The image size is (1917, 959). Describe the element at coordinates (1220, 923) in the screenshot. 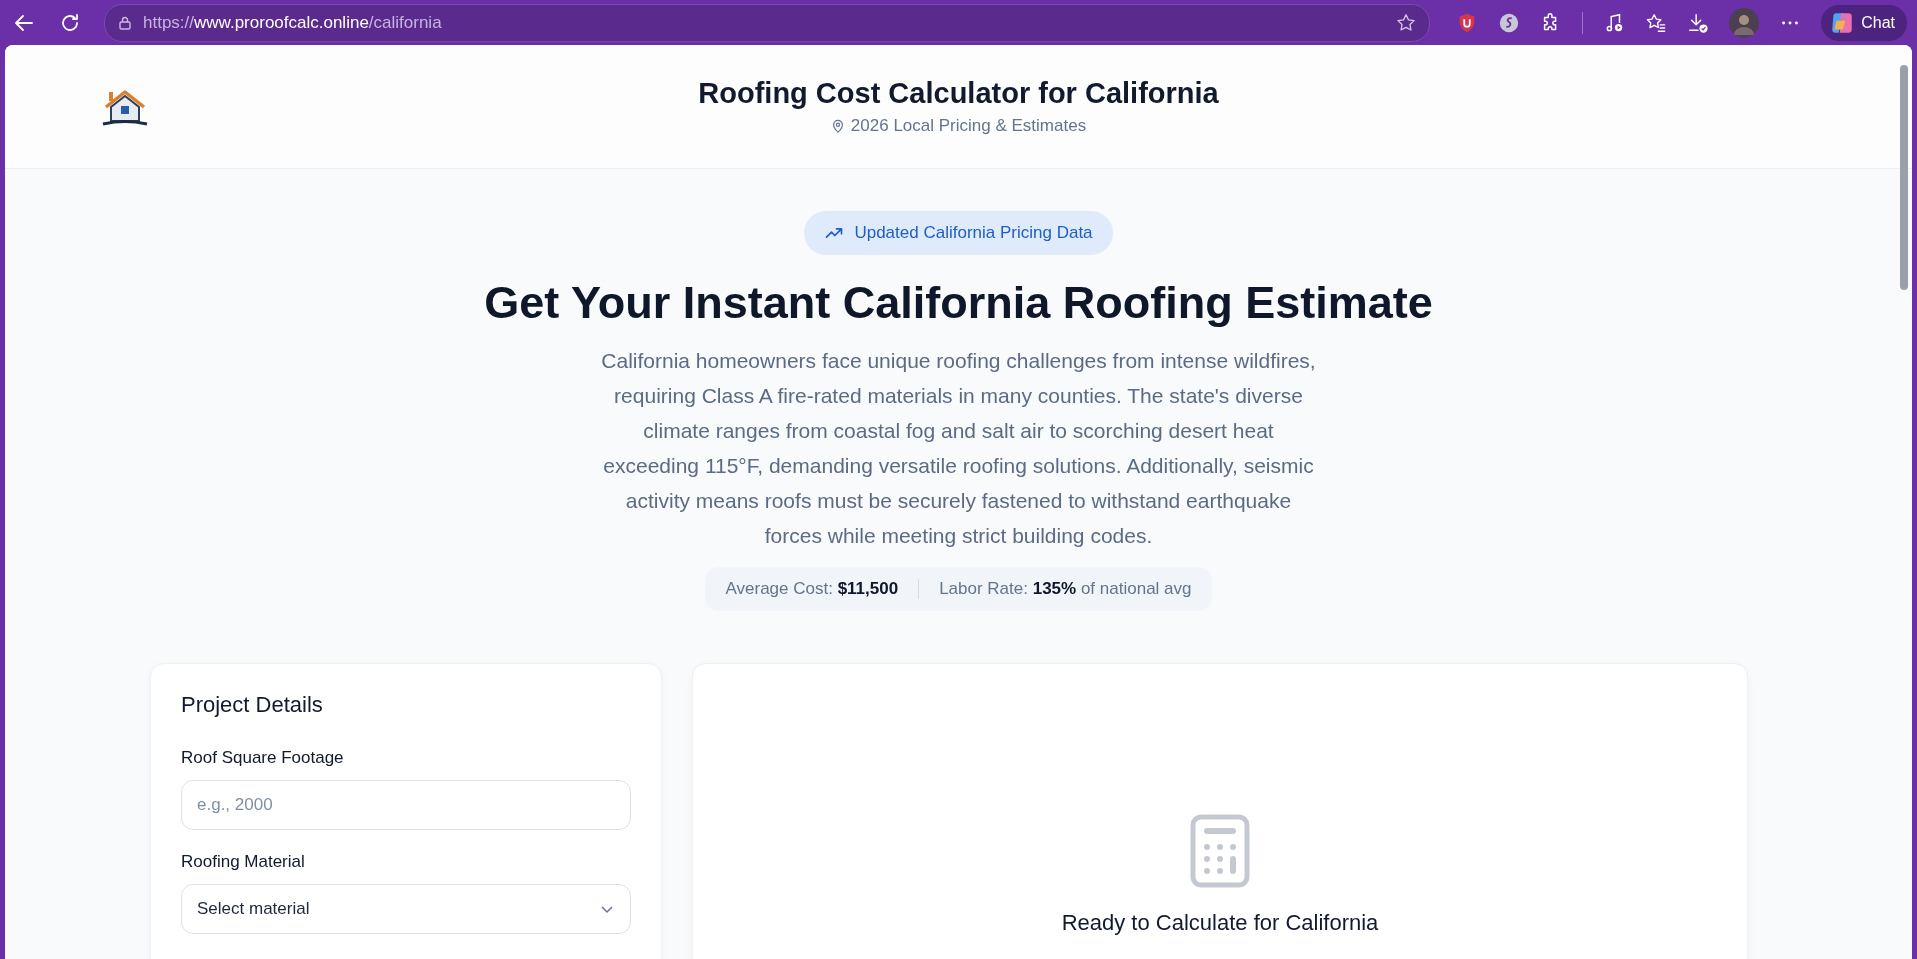

I see `result-message: Ready to Calculate for California` at that location.